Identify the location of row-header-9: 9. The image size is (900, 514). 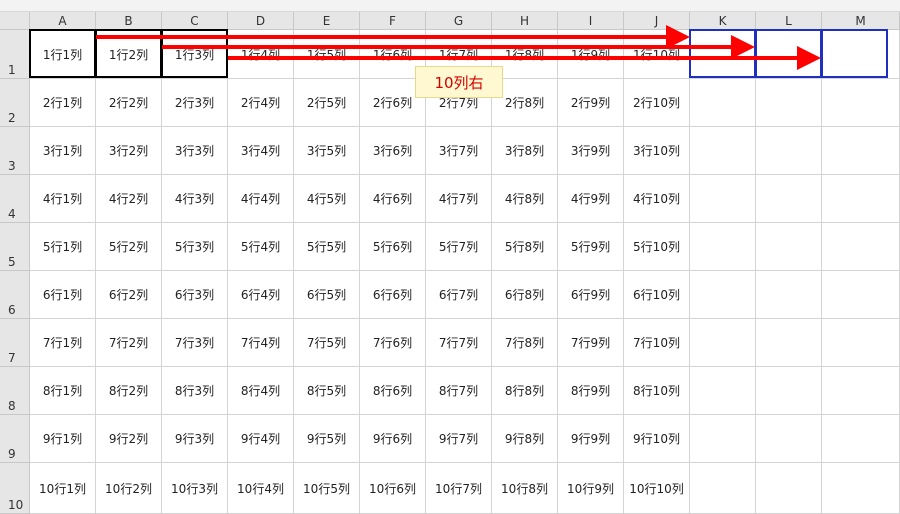
(15, 439).